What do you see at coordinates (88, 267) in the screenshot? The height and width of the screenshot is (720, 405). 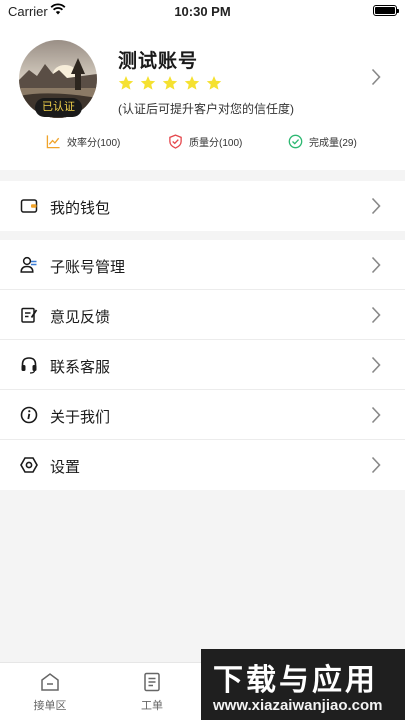 I see `menu-item-label: 子账号管理` at bounding box center [88, 267].